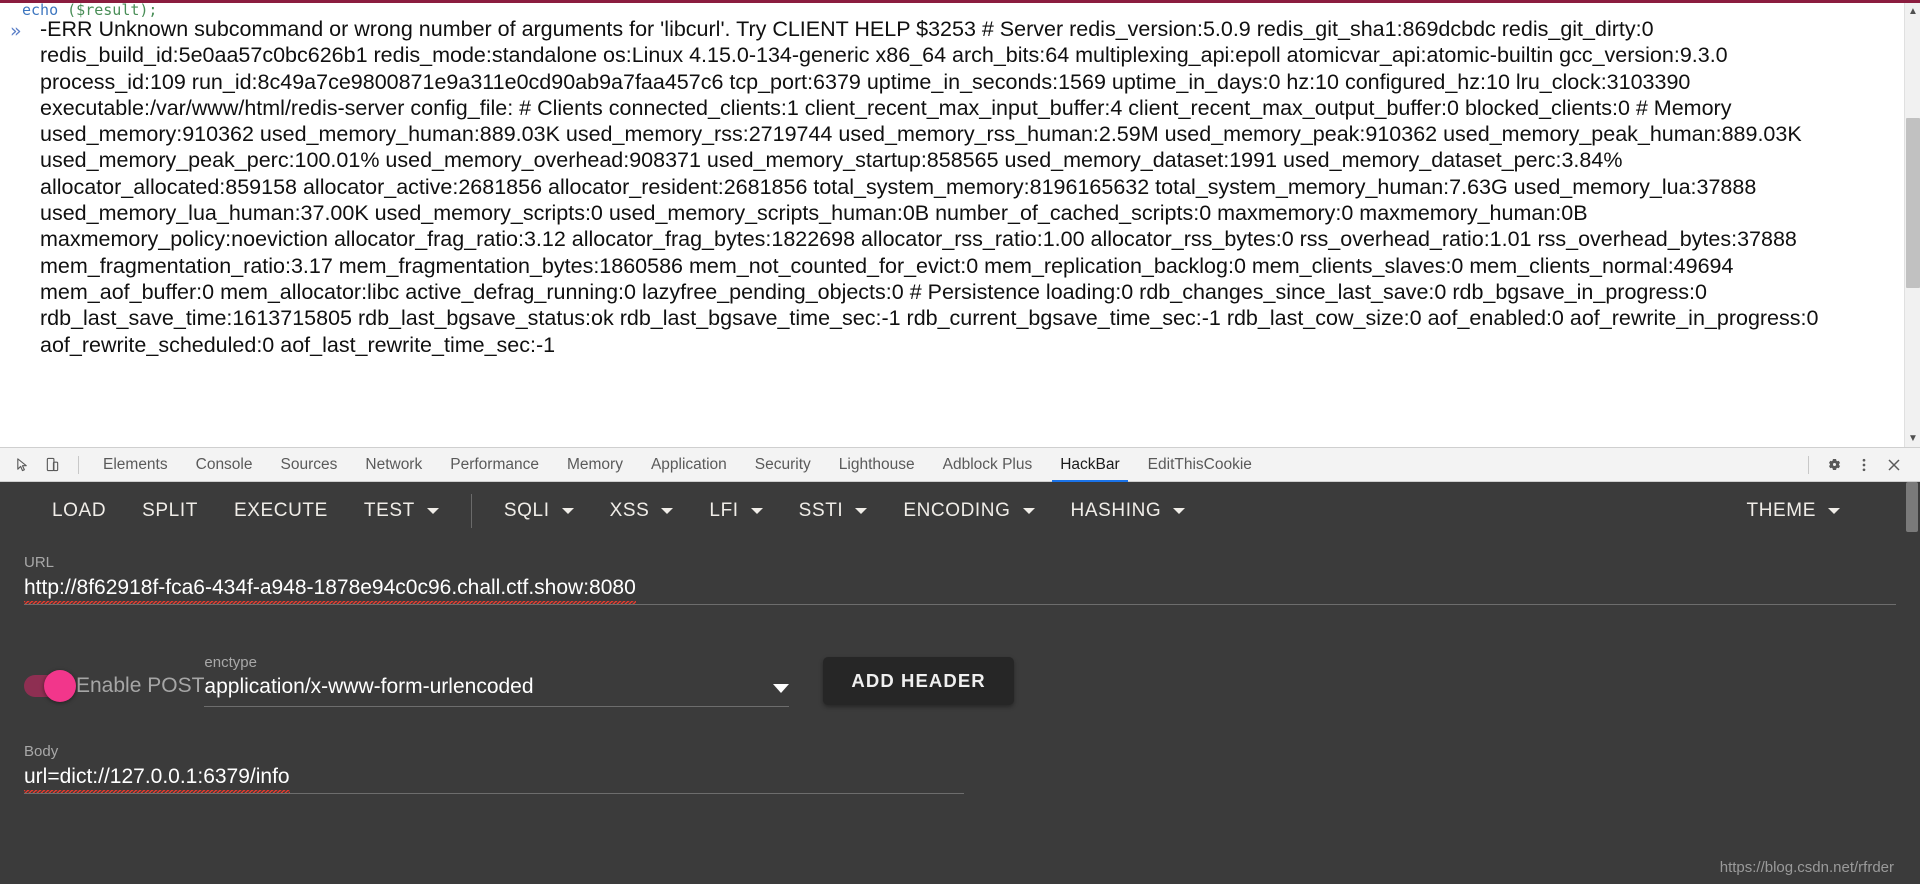 This screenshot has height=884, width=1920. I want to click on tab-memory: Memory, so click(595, 464).